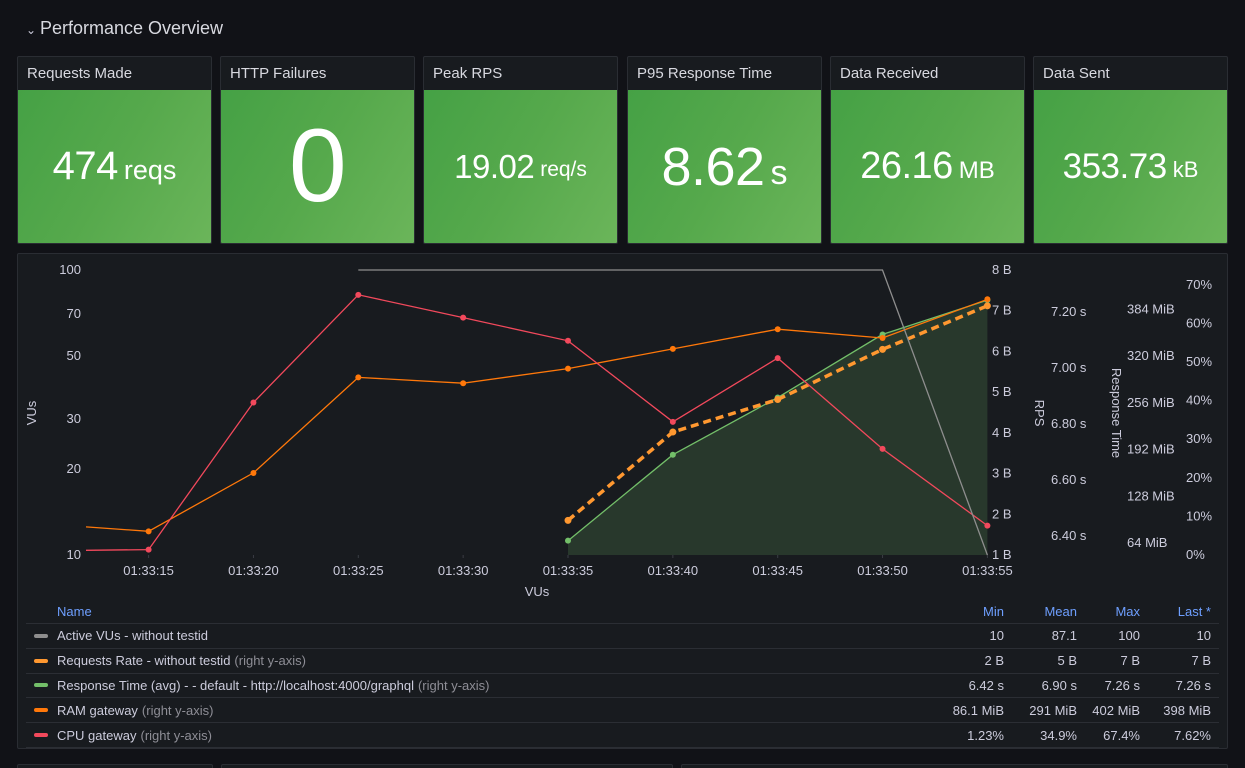 The width and height of the screenshot is (1245, 768). I want to click on stat-mean: 5 B, so click(1067, 661).